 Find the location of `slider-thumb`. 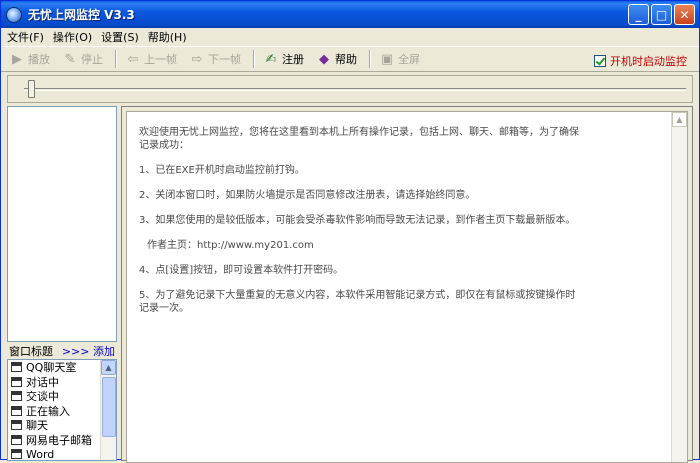

slider-thumb is located at coordinates (31, 89).